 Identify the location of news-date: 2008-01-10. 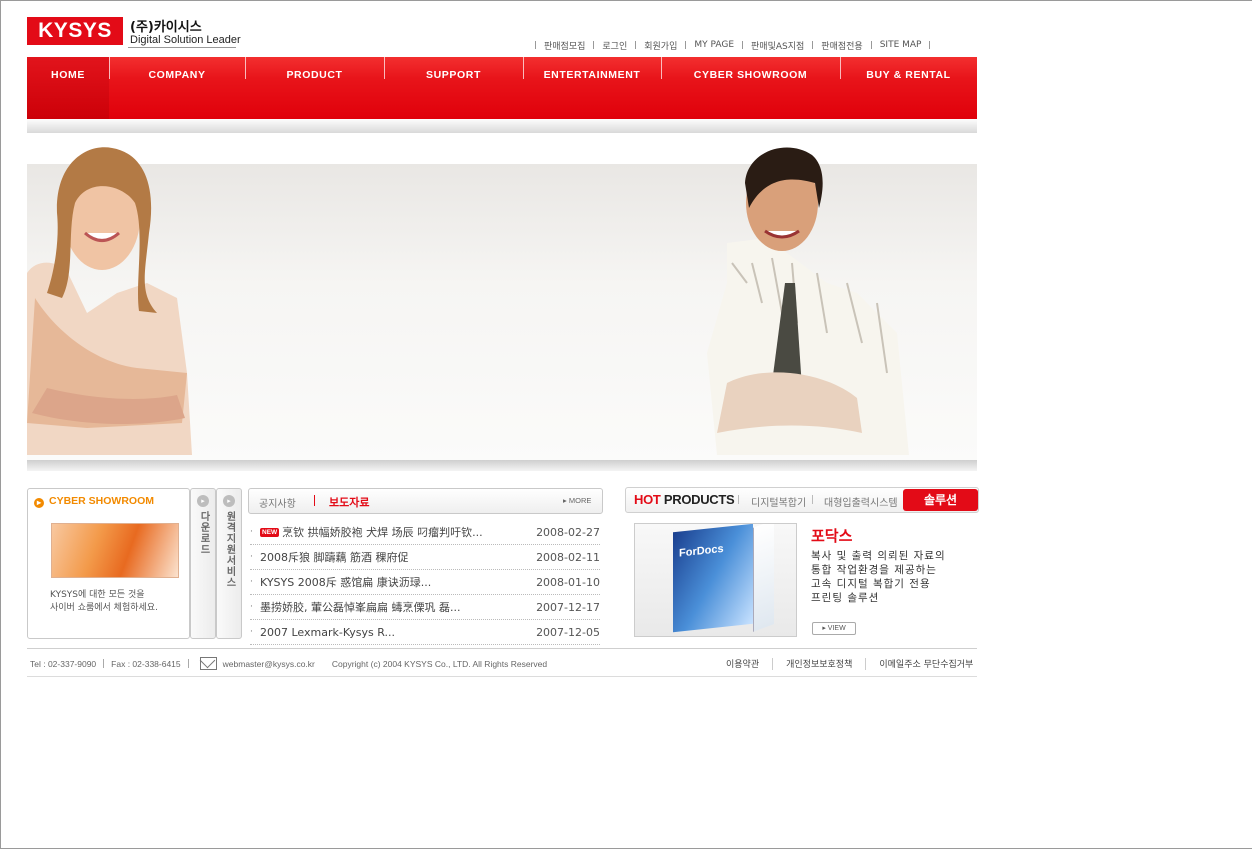
(568, 582).